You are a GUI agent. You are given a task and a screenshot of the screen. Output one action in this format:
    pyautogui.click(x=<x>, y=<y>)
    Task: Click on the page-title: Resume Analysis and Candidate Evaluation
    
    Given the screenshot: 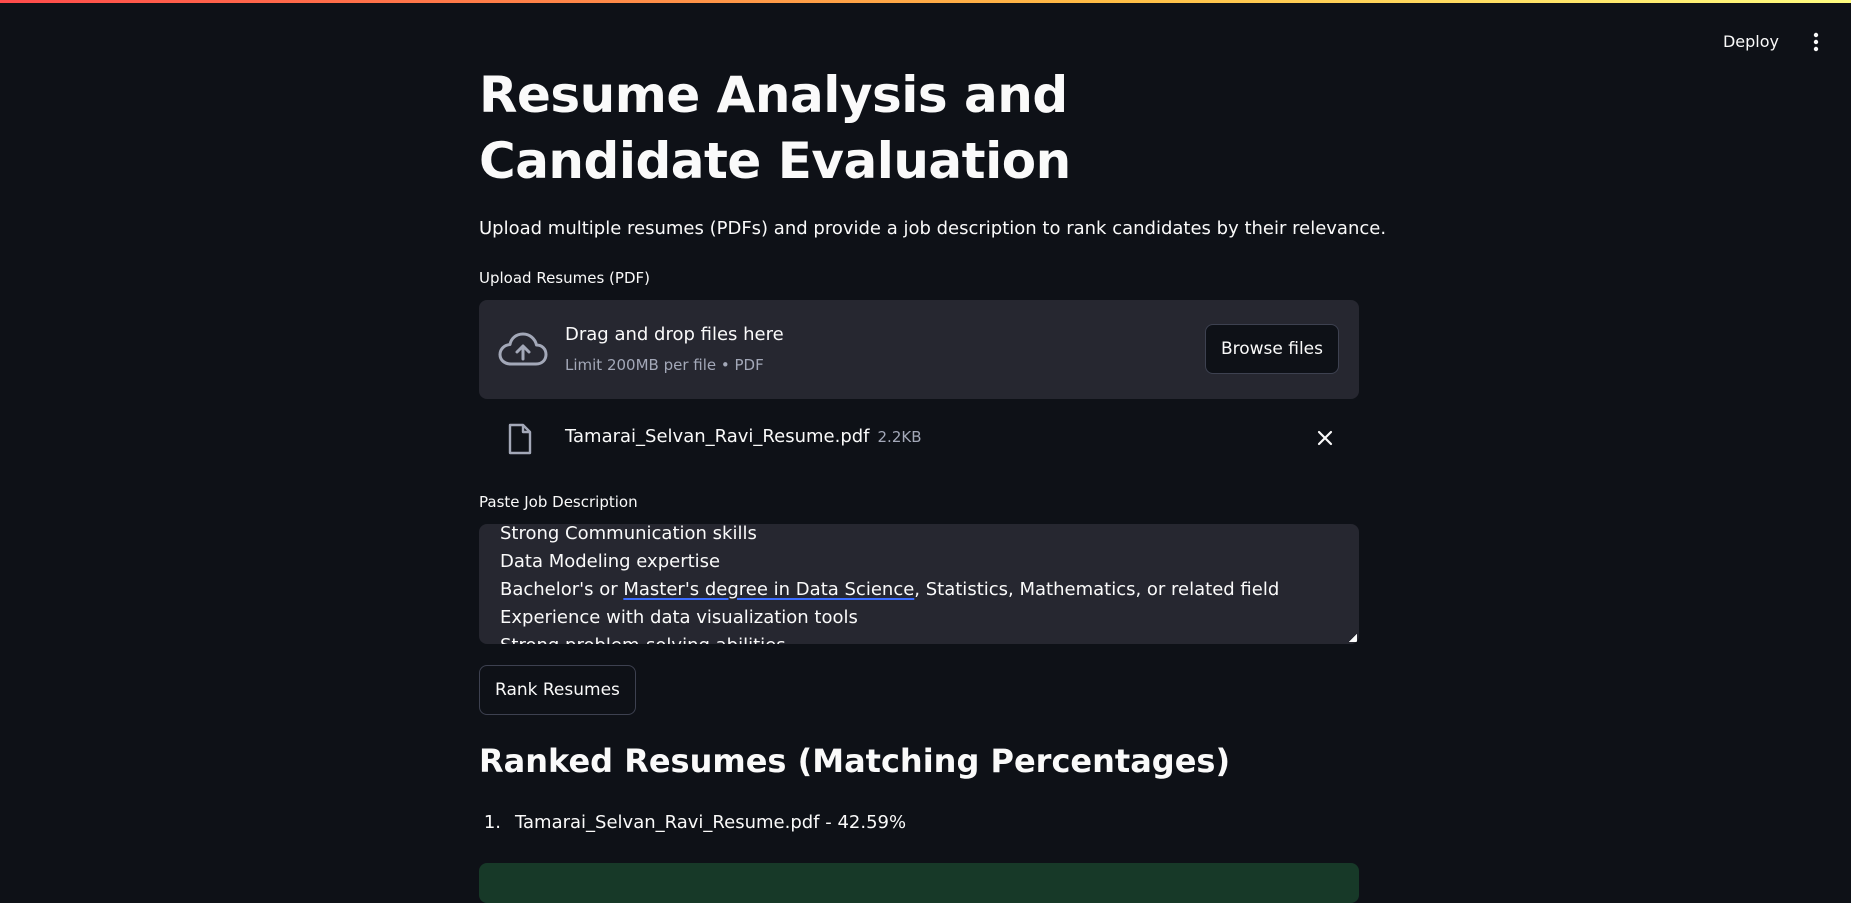 What is the action you would take?
    pyautogui.click(x=775, y=128)
    